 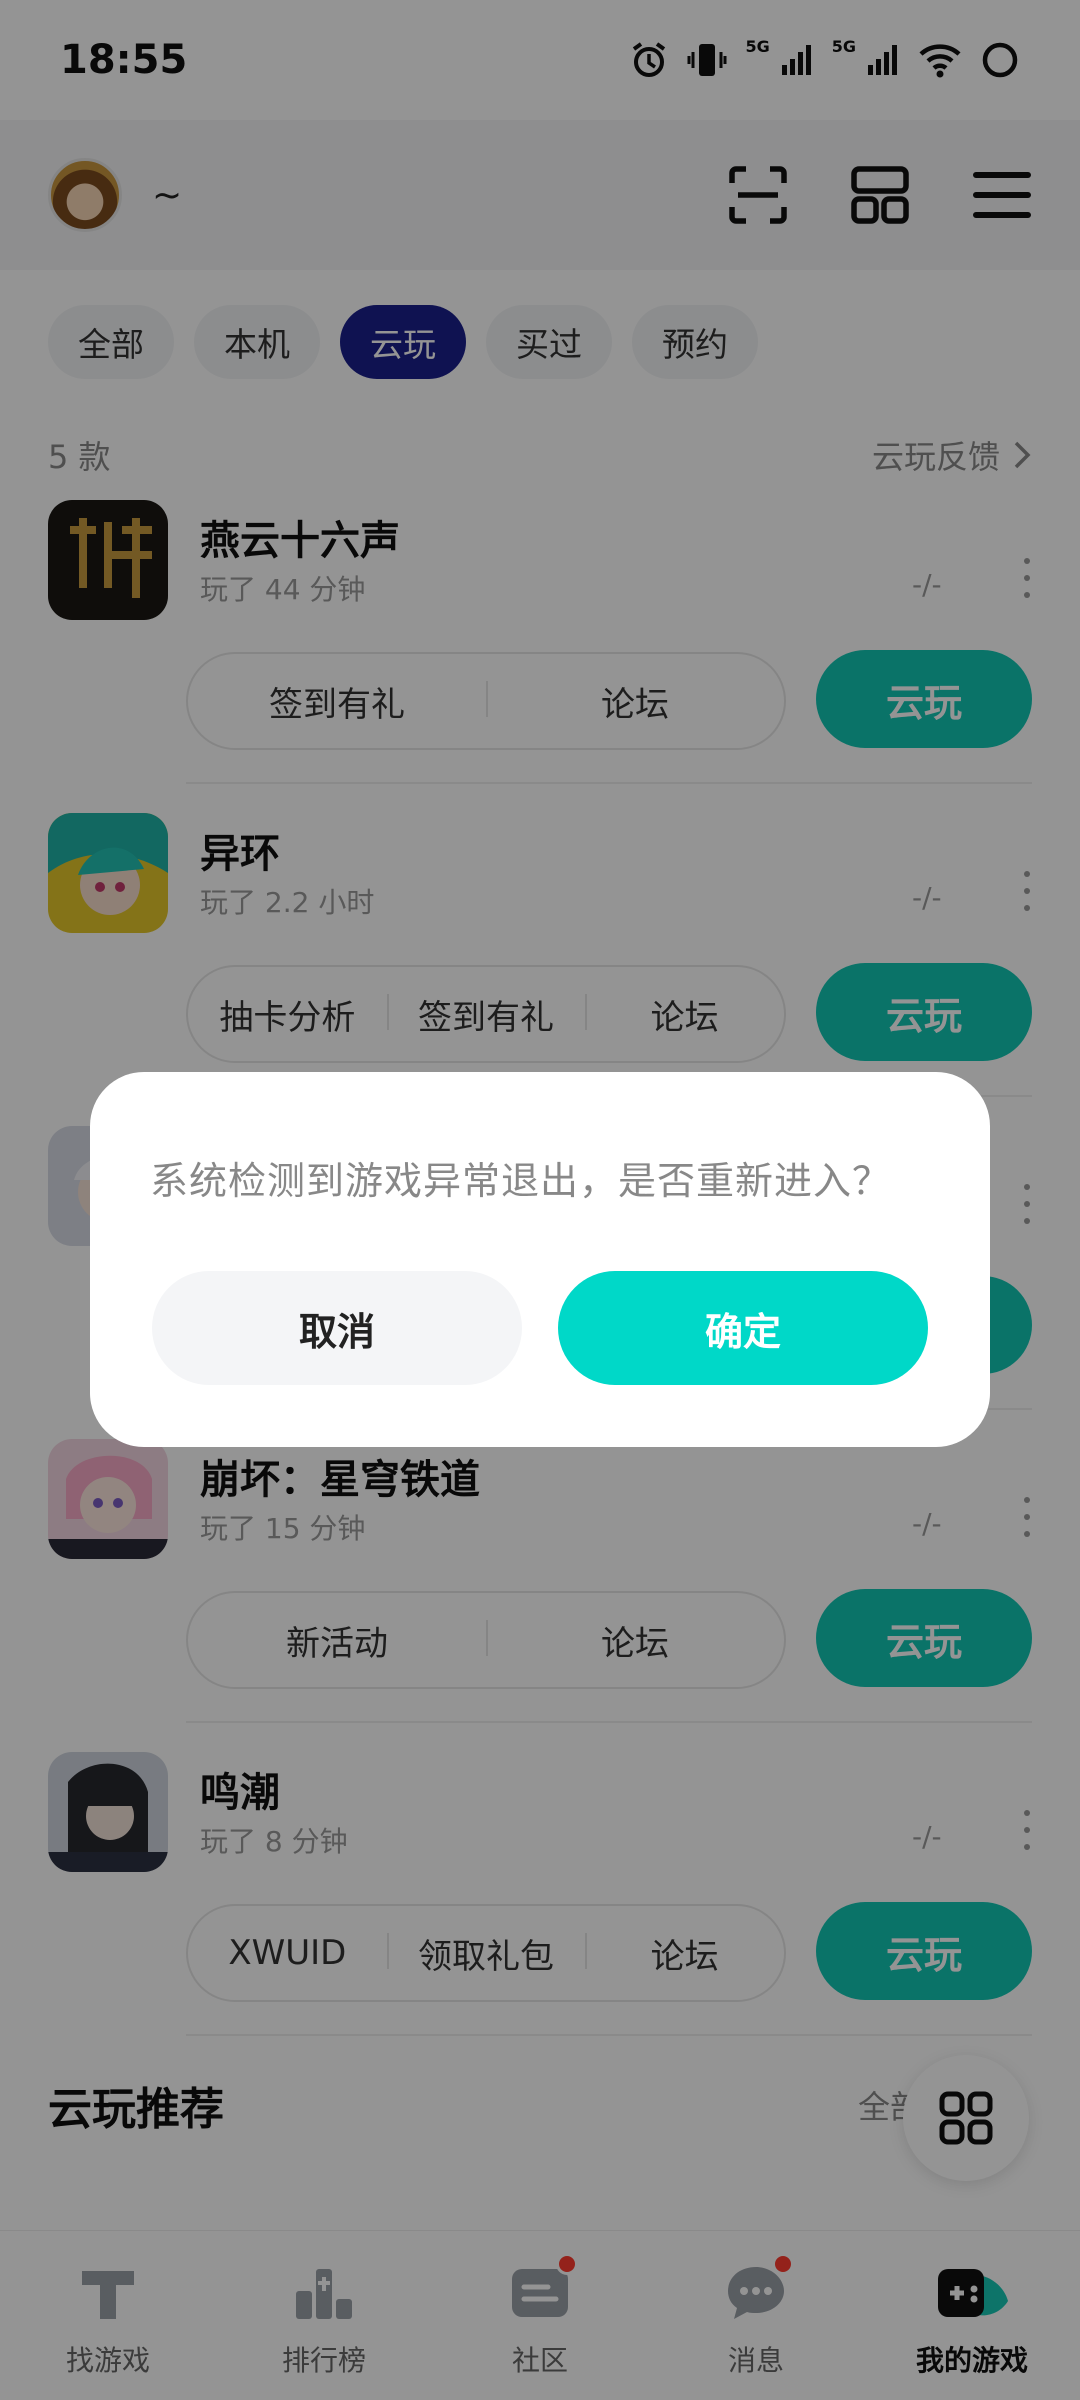 I want to click on cancel-button: 取消, so click(x=337, y=1328).